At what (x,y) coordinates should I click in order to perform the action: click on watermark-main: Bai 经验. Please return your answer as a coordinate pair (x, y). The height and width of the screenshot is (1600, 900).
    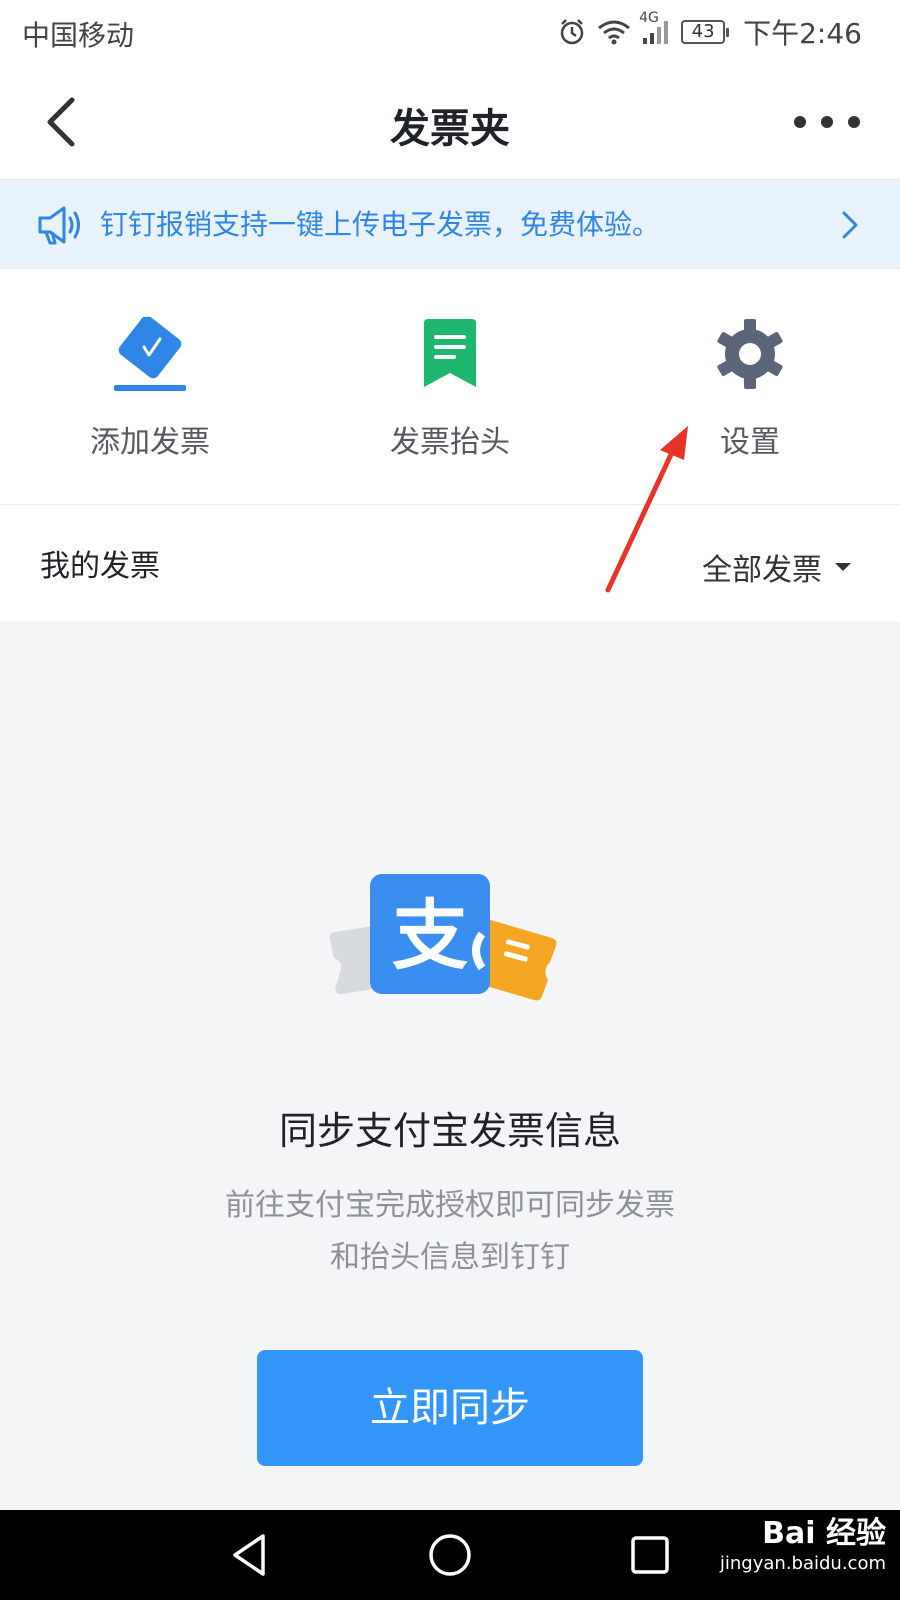
    Looking at the image, I should click on (824, 1533).